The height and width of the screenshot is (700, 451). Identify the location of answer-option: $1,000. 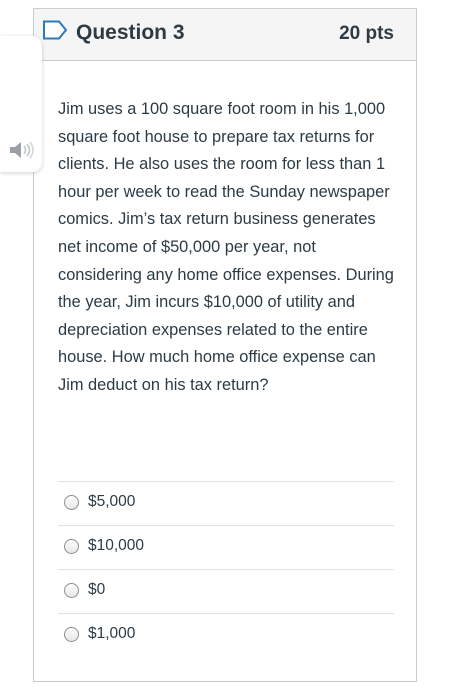
(226, 635).